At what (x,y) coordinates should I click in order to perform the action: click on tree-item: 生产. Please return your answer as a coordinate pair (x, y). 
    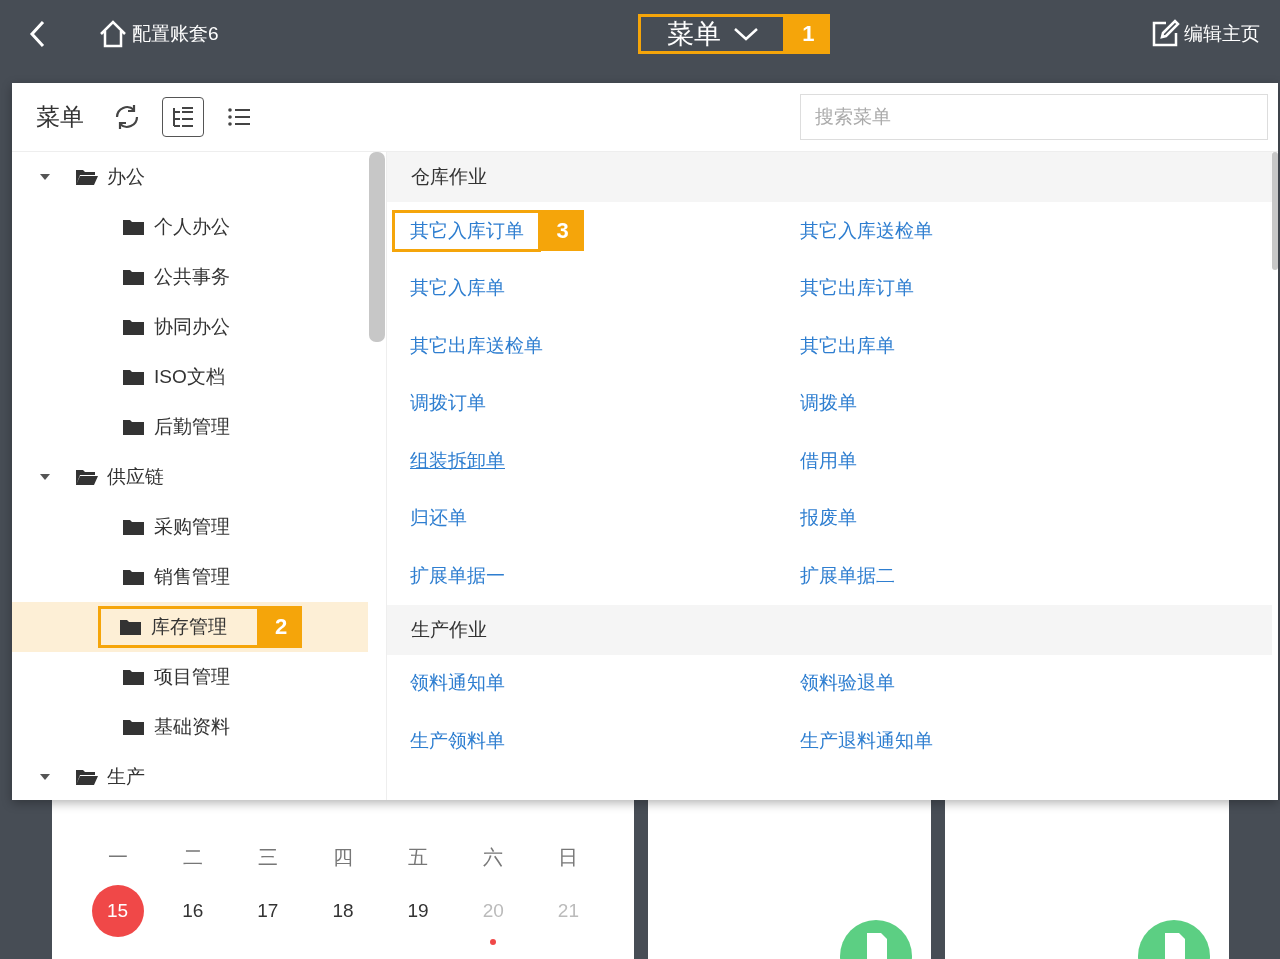
    Looking at the image, I should click on (190, 776).